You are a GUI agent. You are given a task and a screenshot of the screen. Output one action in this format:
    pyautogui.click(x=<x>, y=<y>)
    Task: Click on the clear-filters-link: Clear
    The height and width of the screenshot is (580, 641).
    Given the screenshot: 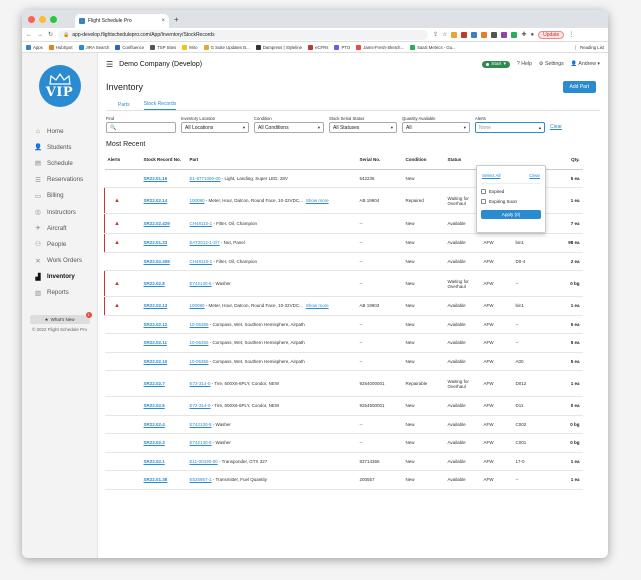 What is the action you would take?
    pyautogui.click(x=556, y=127)
    